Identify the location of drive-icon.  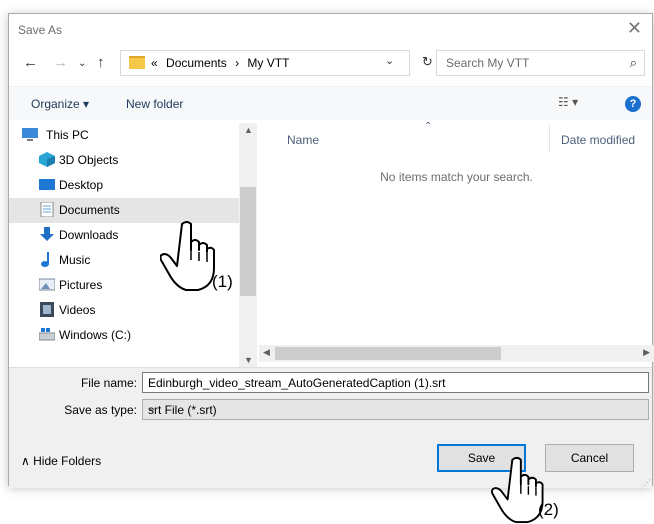
(47, 334).